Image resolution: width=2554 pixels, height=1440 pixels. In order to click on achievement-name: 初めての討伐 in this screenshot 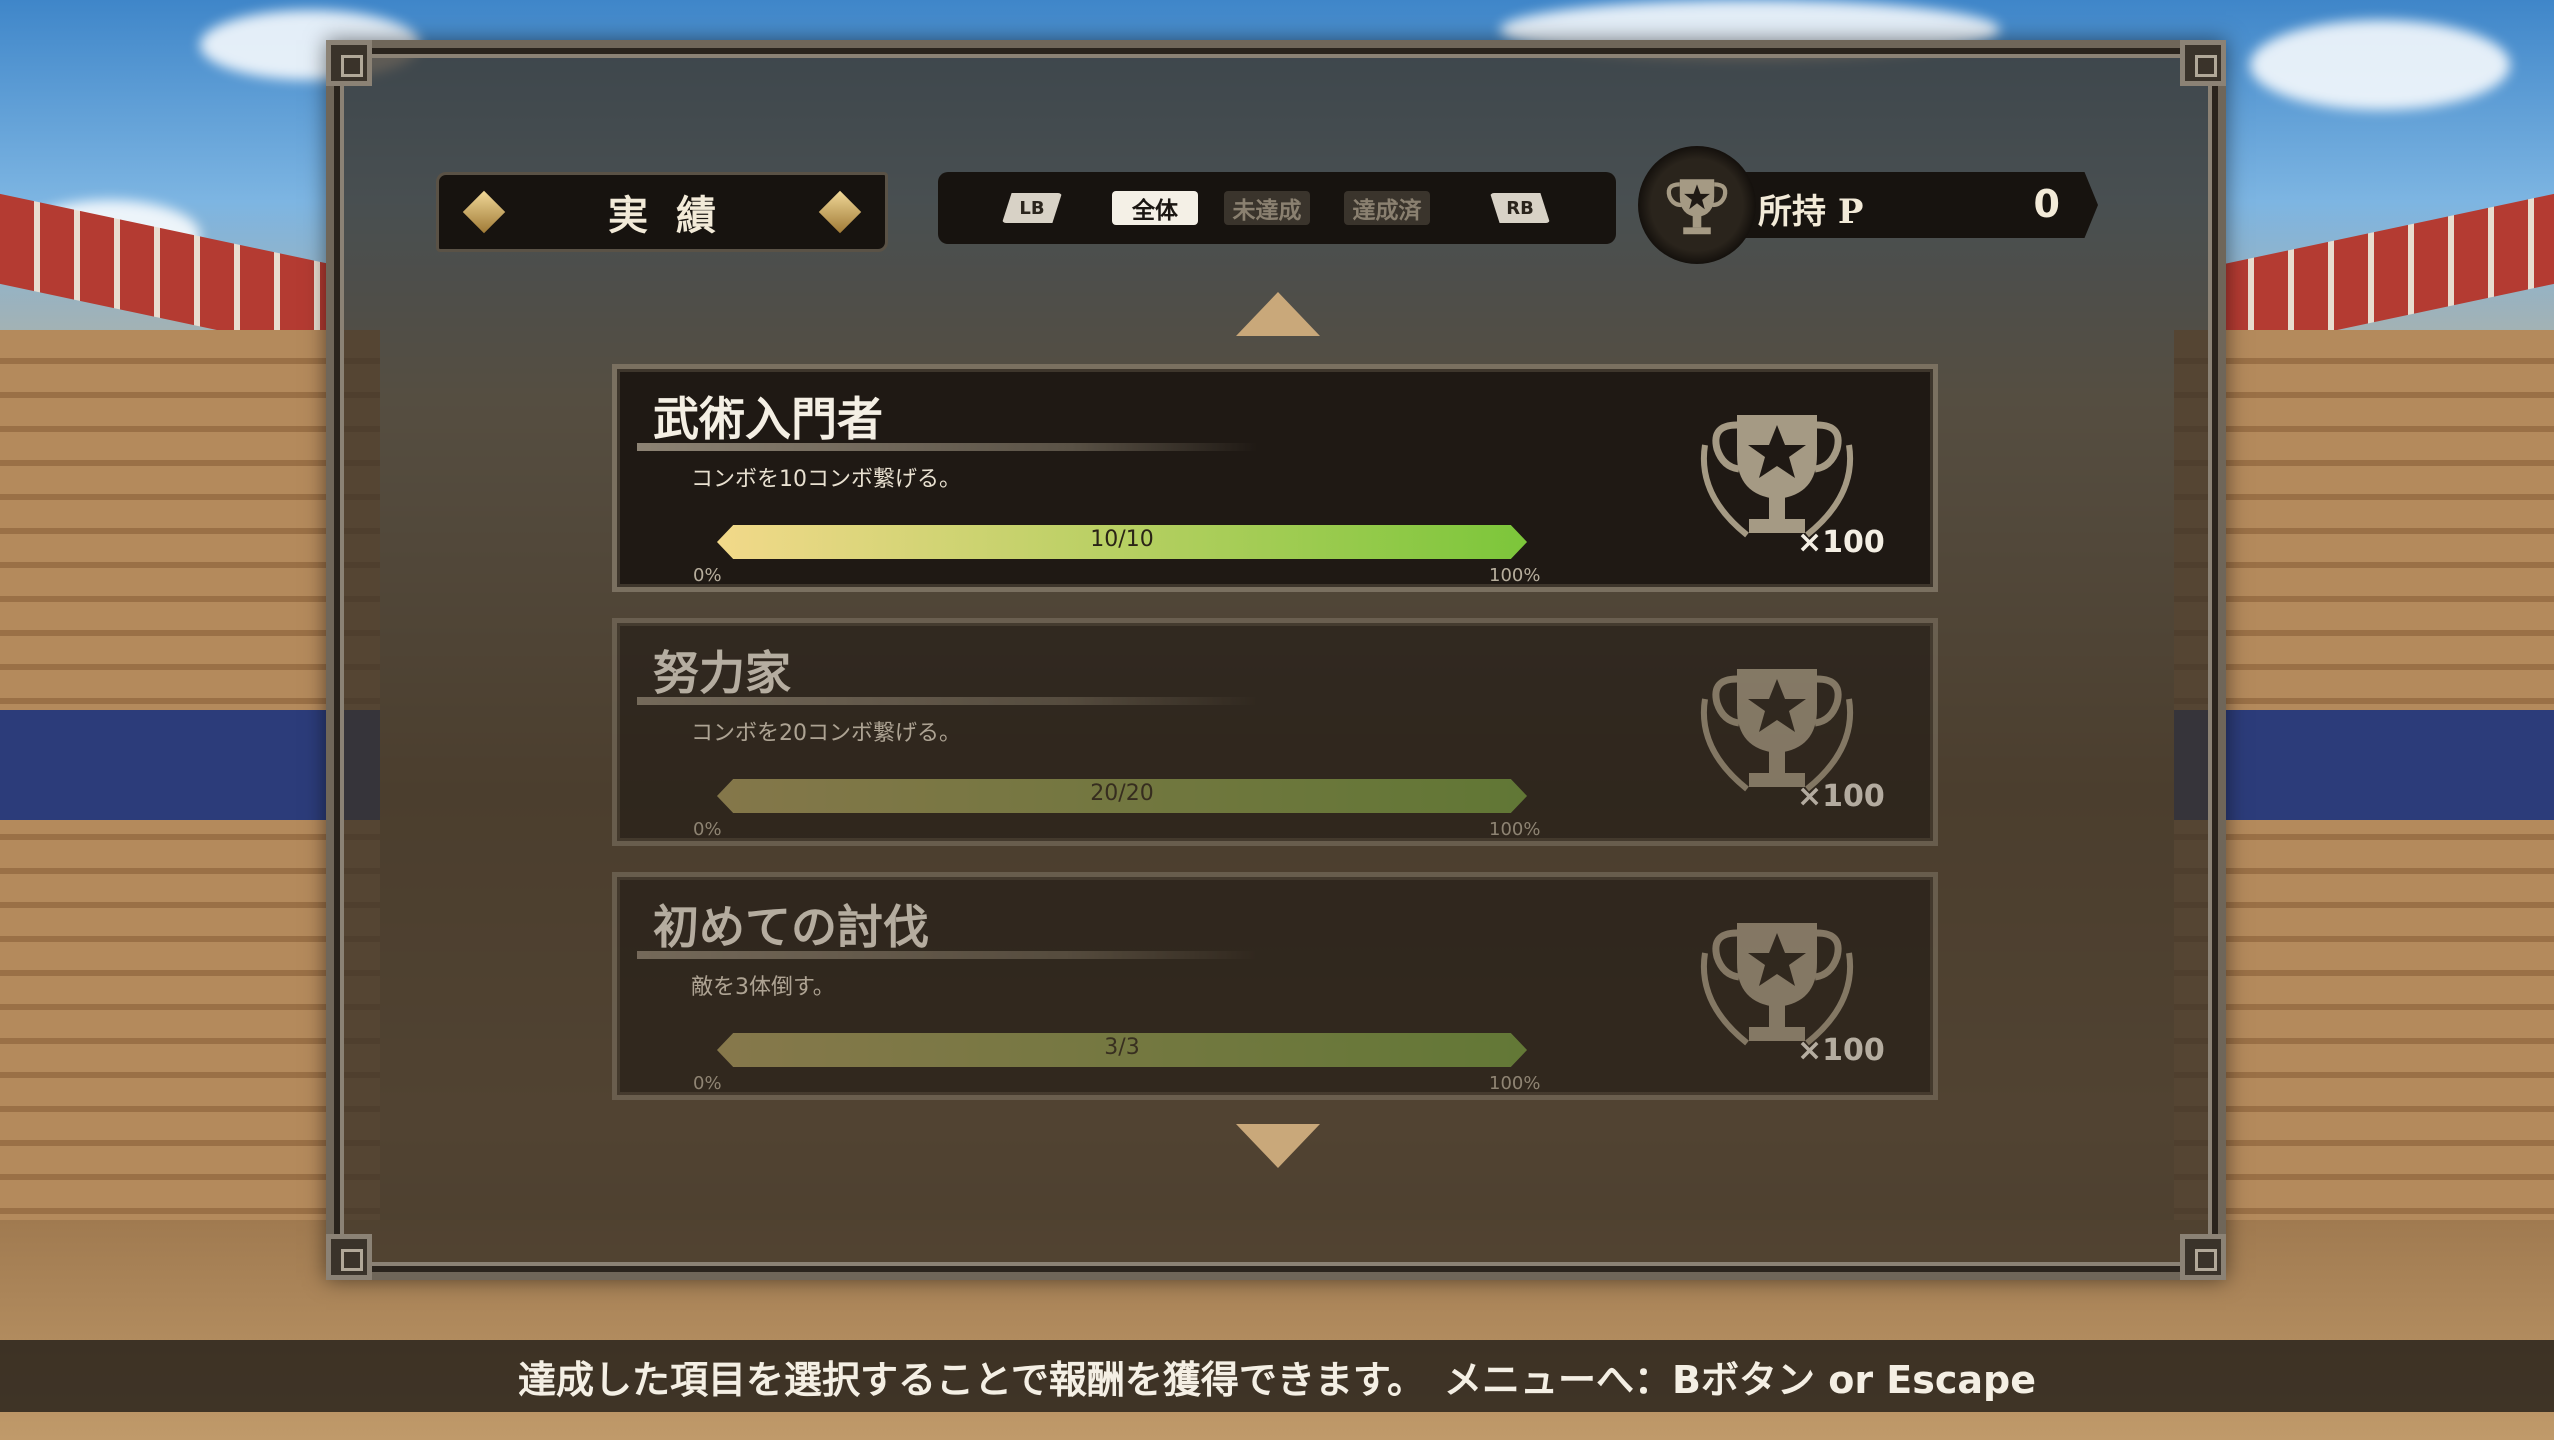, I will do `click(791, 927)`.